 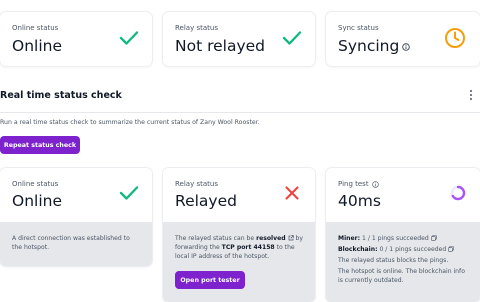 I want to click on online-check-value: Online, so click(x=37, y=201).